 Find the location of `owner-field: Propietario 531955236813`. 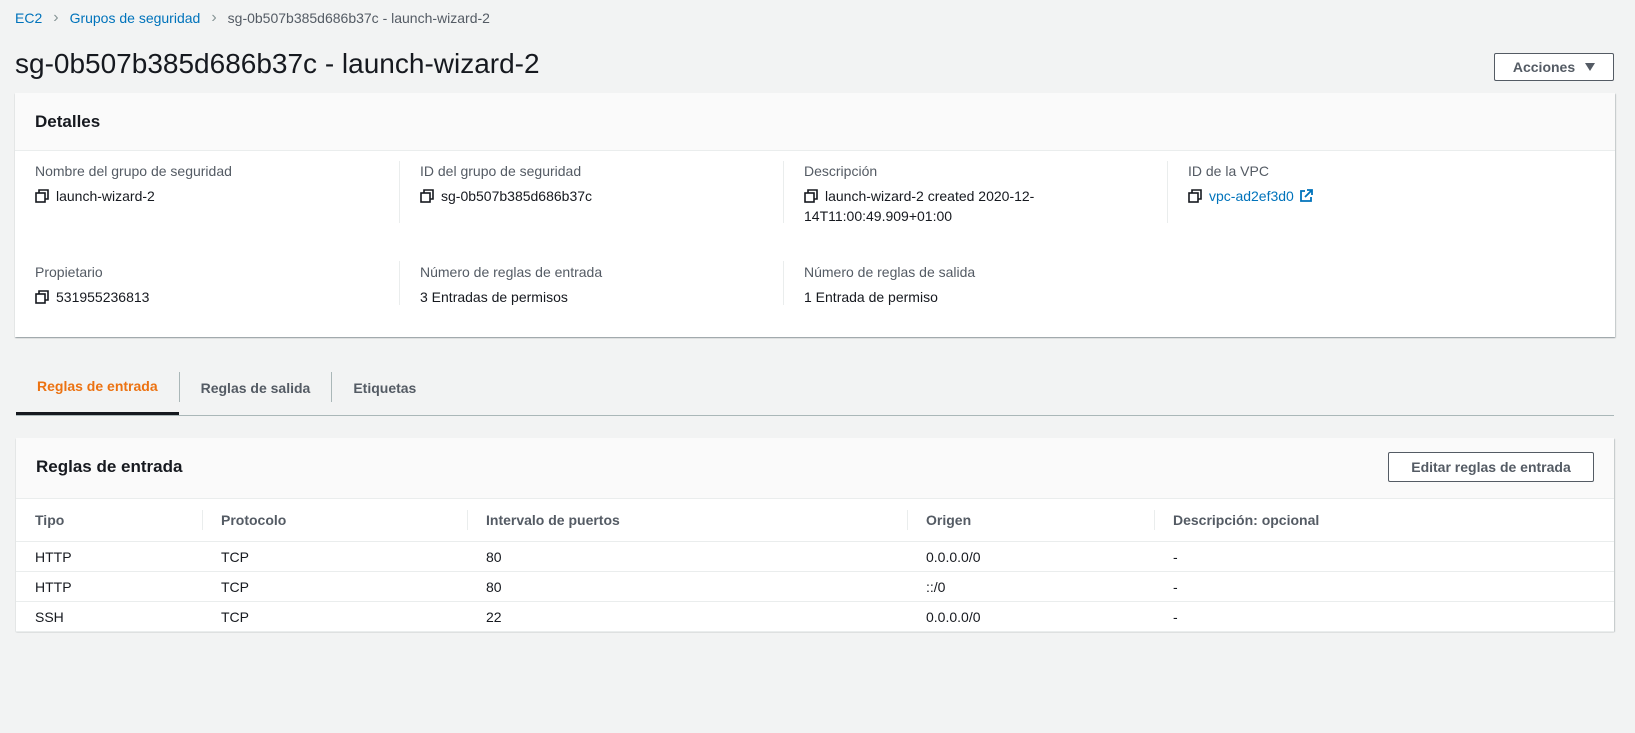

owner-field: Propietario 531955236813 is located at coordinates (92, 285).